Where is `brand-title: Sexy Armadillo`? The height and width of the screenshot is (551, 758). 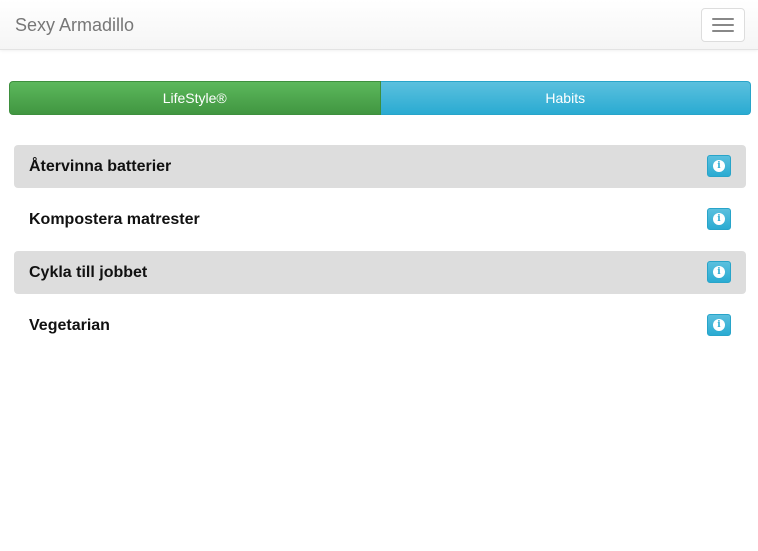
brand-title: Sexy Armadillo is located at coordinates (74, 25).